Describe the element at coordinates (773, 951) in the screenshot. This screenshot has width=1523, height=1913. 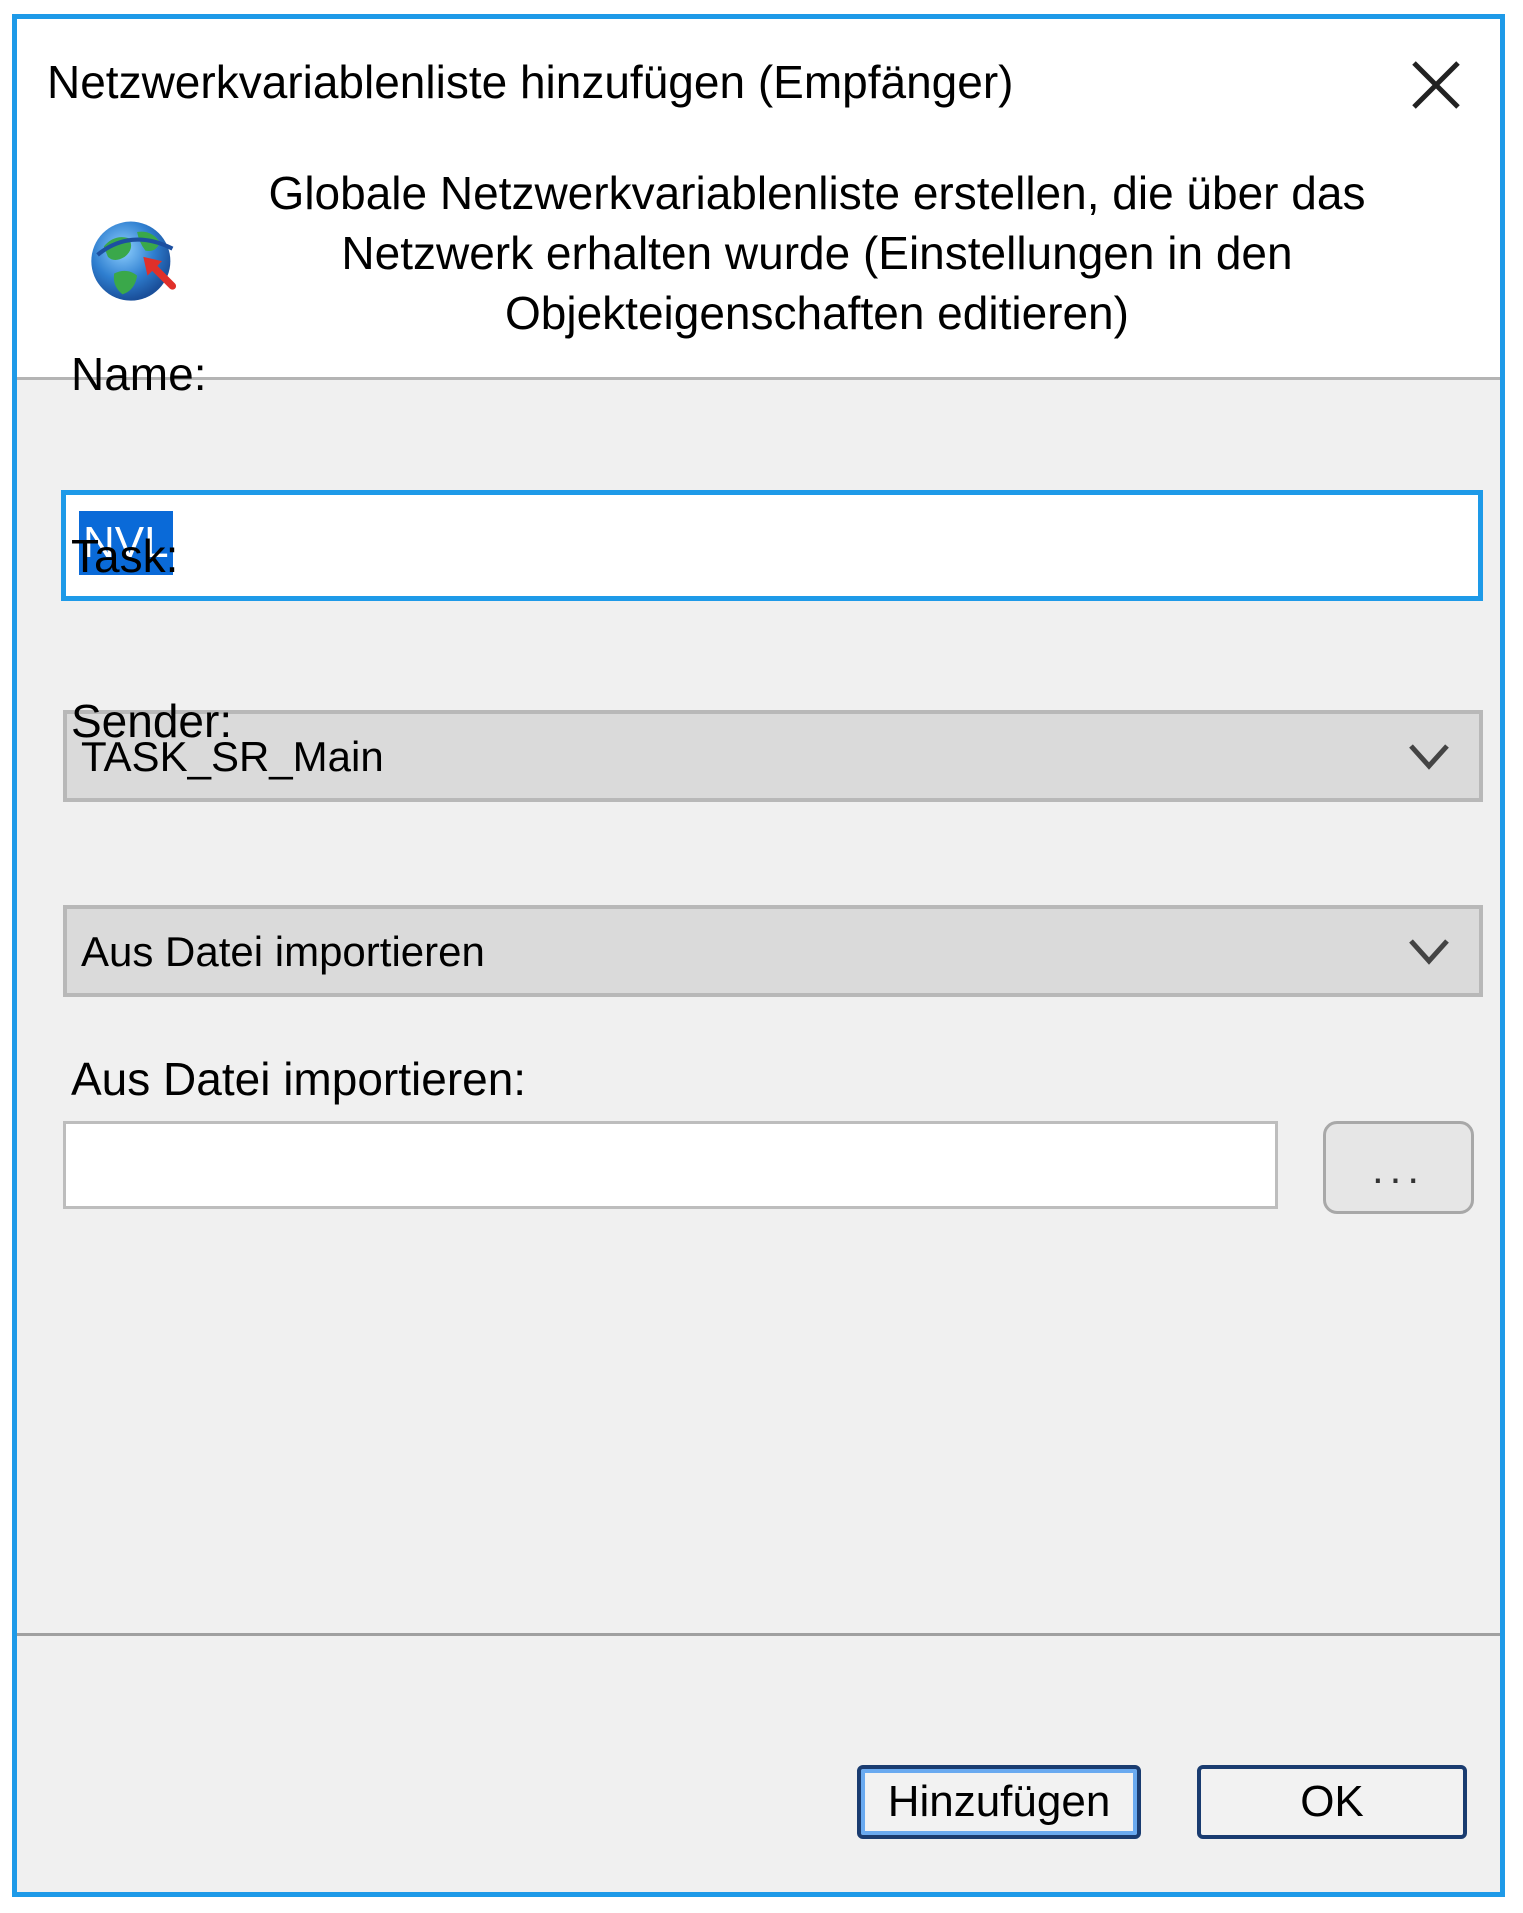
I see `sender-select: Aus Datei importieren` at that location.